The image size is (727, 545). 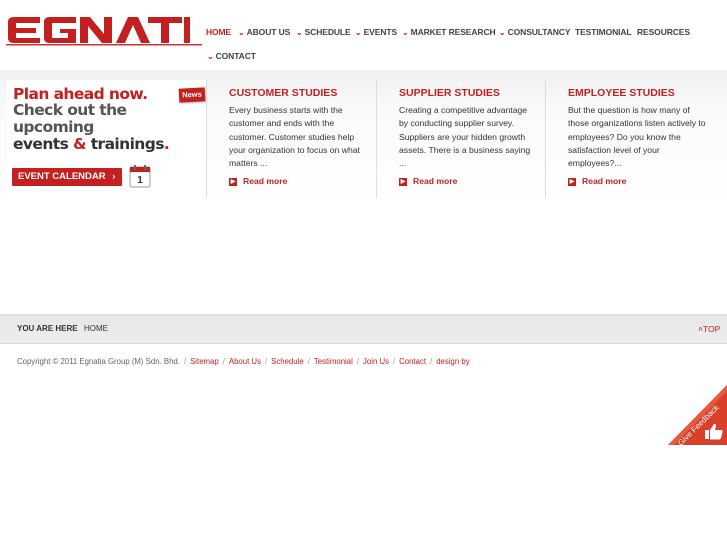 What do you see at coordinates (204, 361) in the screenshot?
I see `footer-link-sitemap: Sitemap` at bounding box center [204, 361].